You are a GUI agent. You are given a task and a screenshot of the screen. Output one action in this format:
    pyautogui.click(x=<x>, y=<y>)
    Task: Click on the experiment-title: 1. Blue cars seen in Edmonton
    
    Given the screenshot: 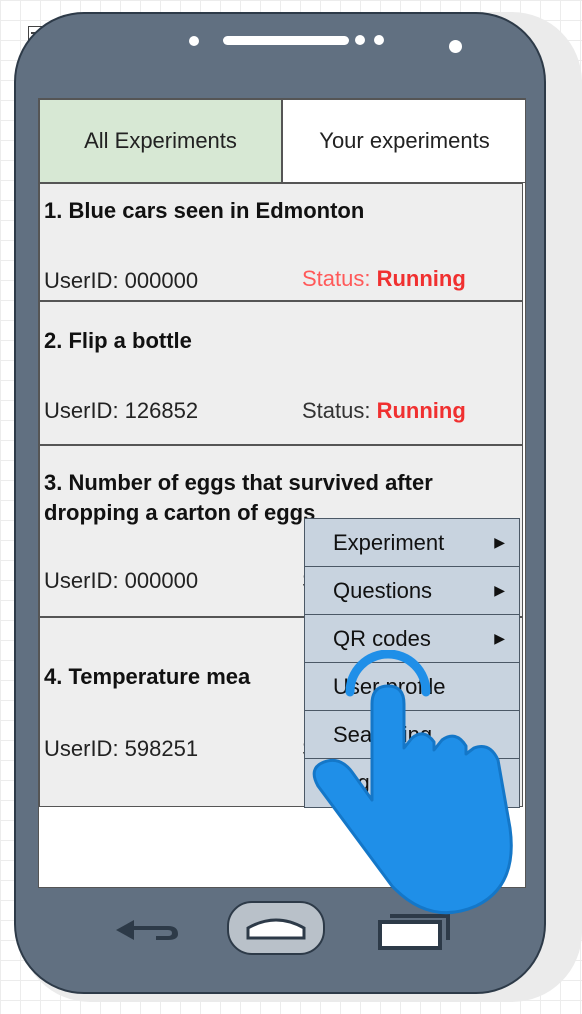 What is the action you would take?
    pyautogui.click(x=204, y=210)
    